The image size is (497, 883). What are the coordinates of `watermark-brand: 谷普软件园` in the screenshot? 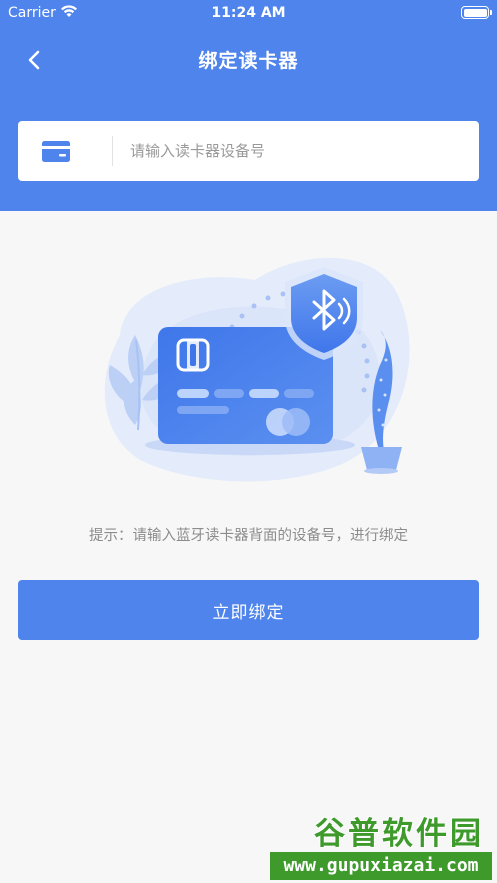 It's located at (399, 834).